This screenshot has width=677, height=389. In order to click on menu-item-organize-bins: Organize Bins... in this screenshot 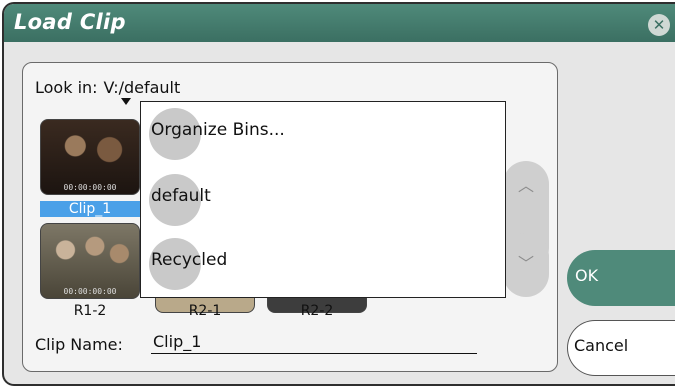, I will do `click(323, 132)`.